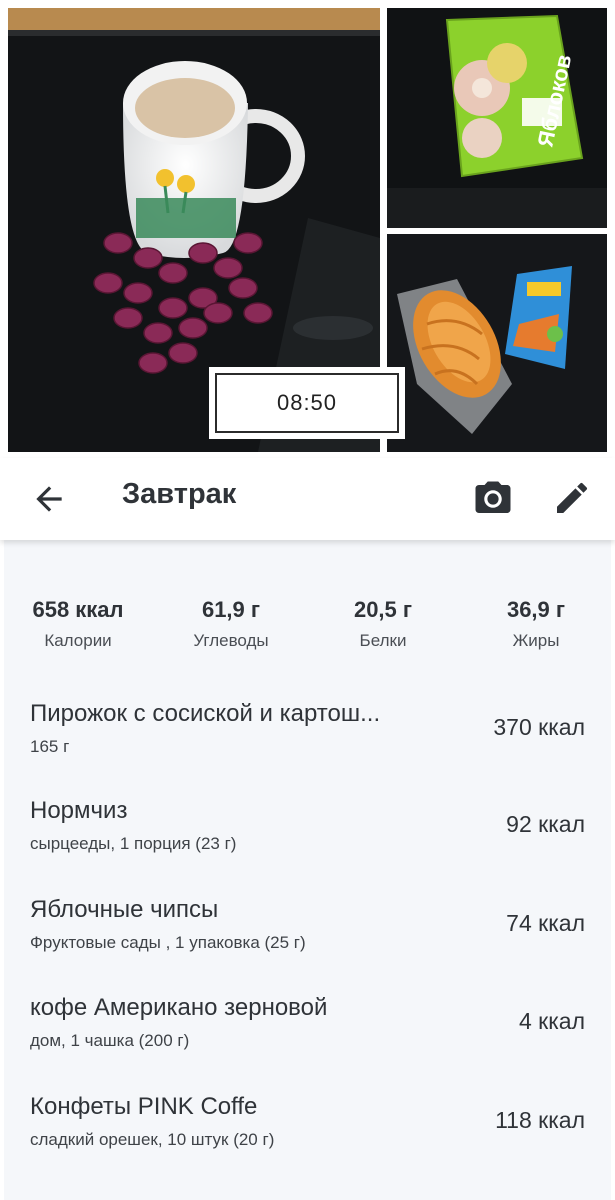 The height and width of the screenshot is (1200, 615). What do you see at coordinates (231, 640) in the screenshot?
I see `total-carbs-label: Углеводы` at bounding box center [231, 640].